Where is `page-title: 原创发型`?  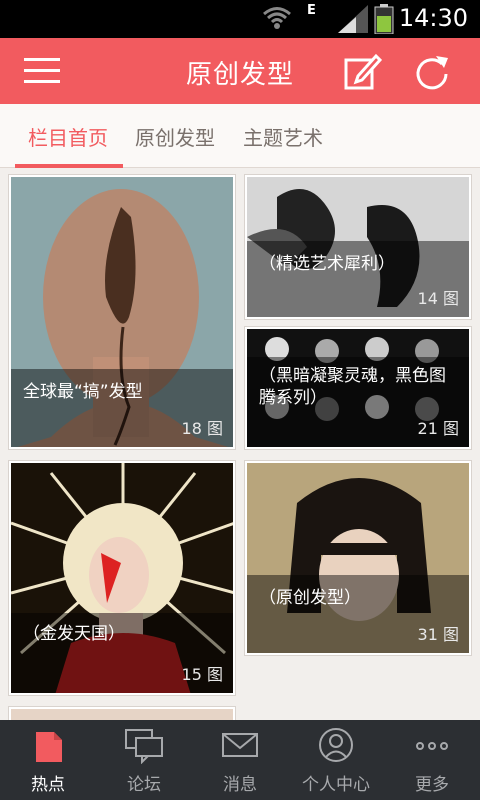 page-title: 原创发型 is located at coordinates (239, 75).